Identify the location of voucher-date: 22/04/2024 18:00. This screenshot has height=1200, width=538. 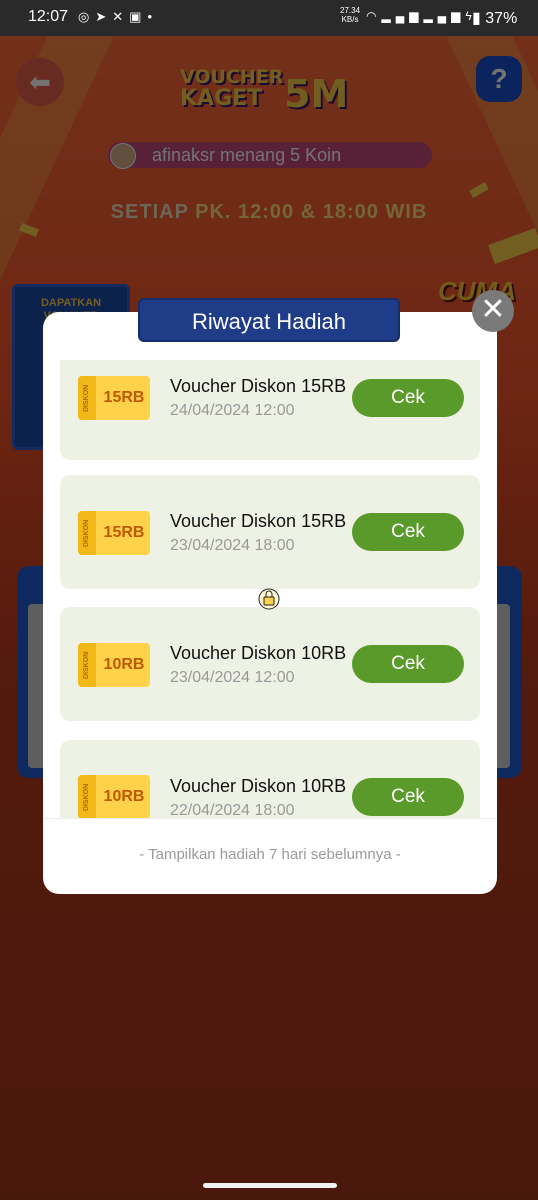
(232, 810).